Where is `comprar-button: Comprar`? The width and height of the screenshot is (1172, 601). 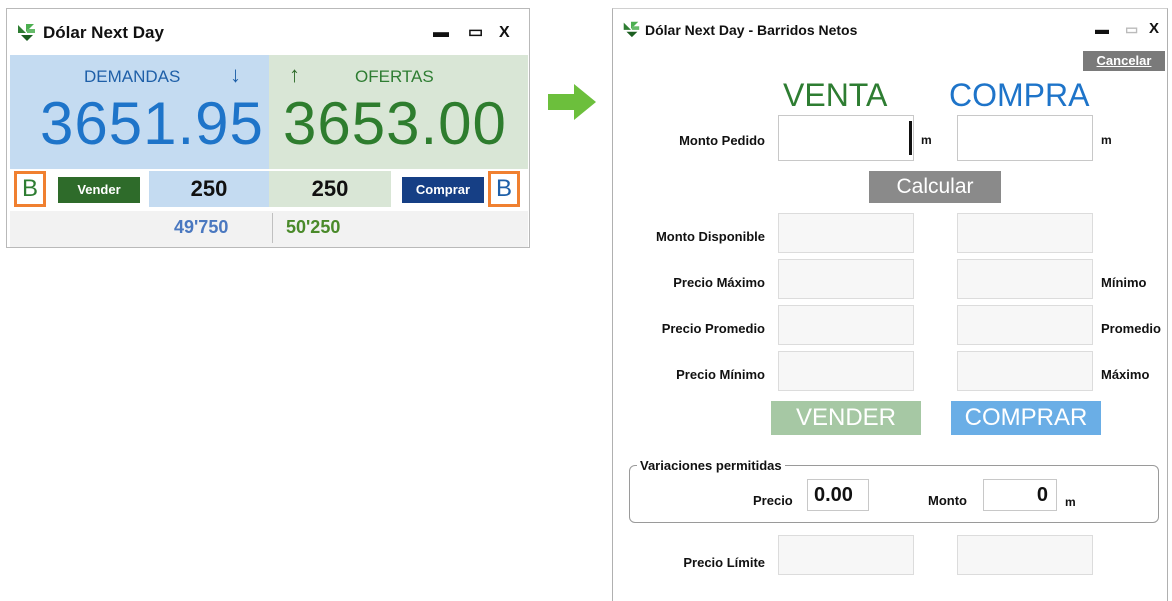 comprar-button: Comprar is located at coordinates (443, 190).